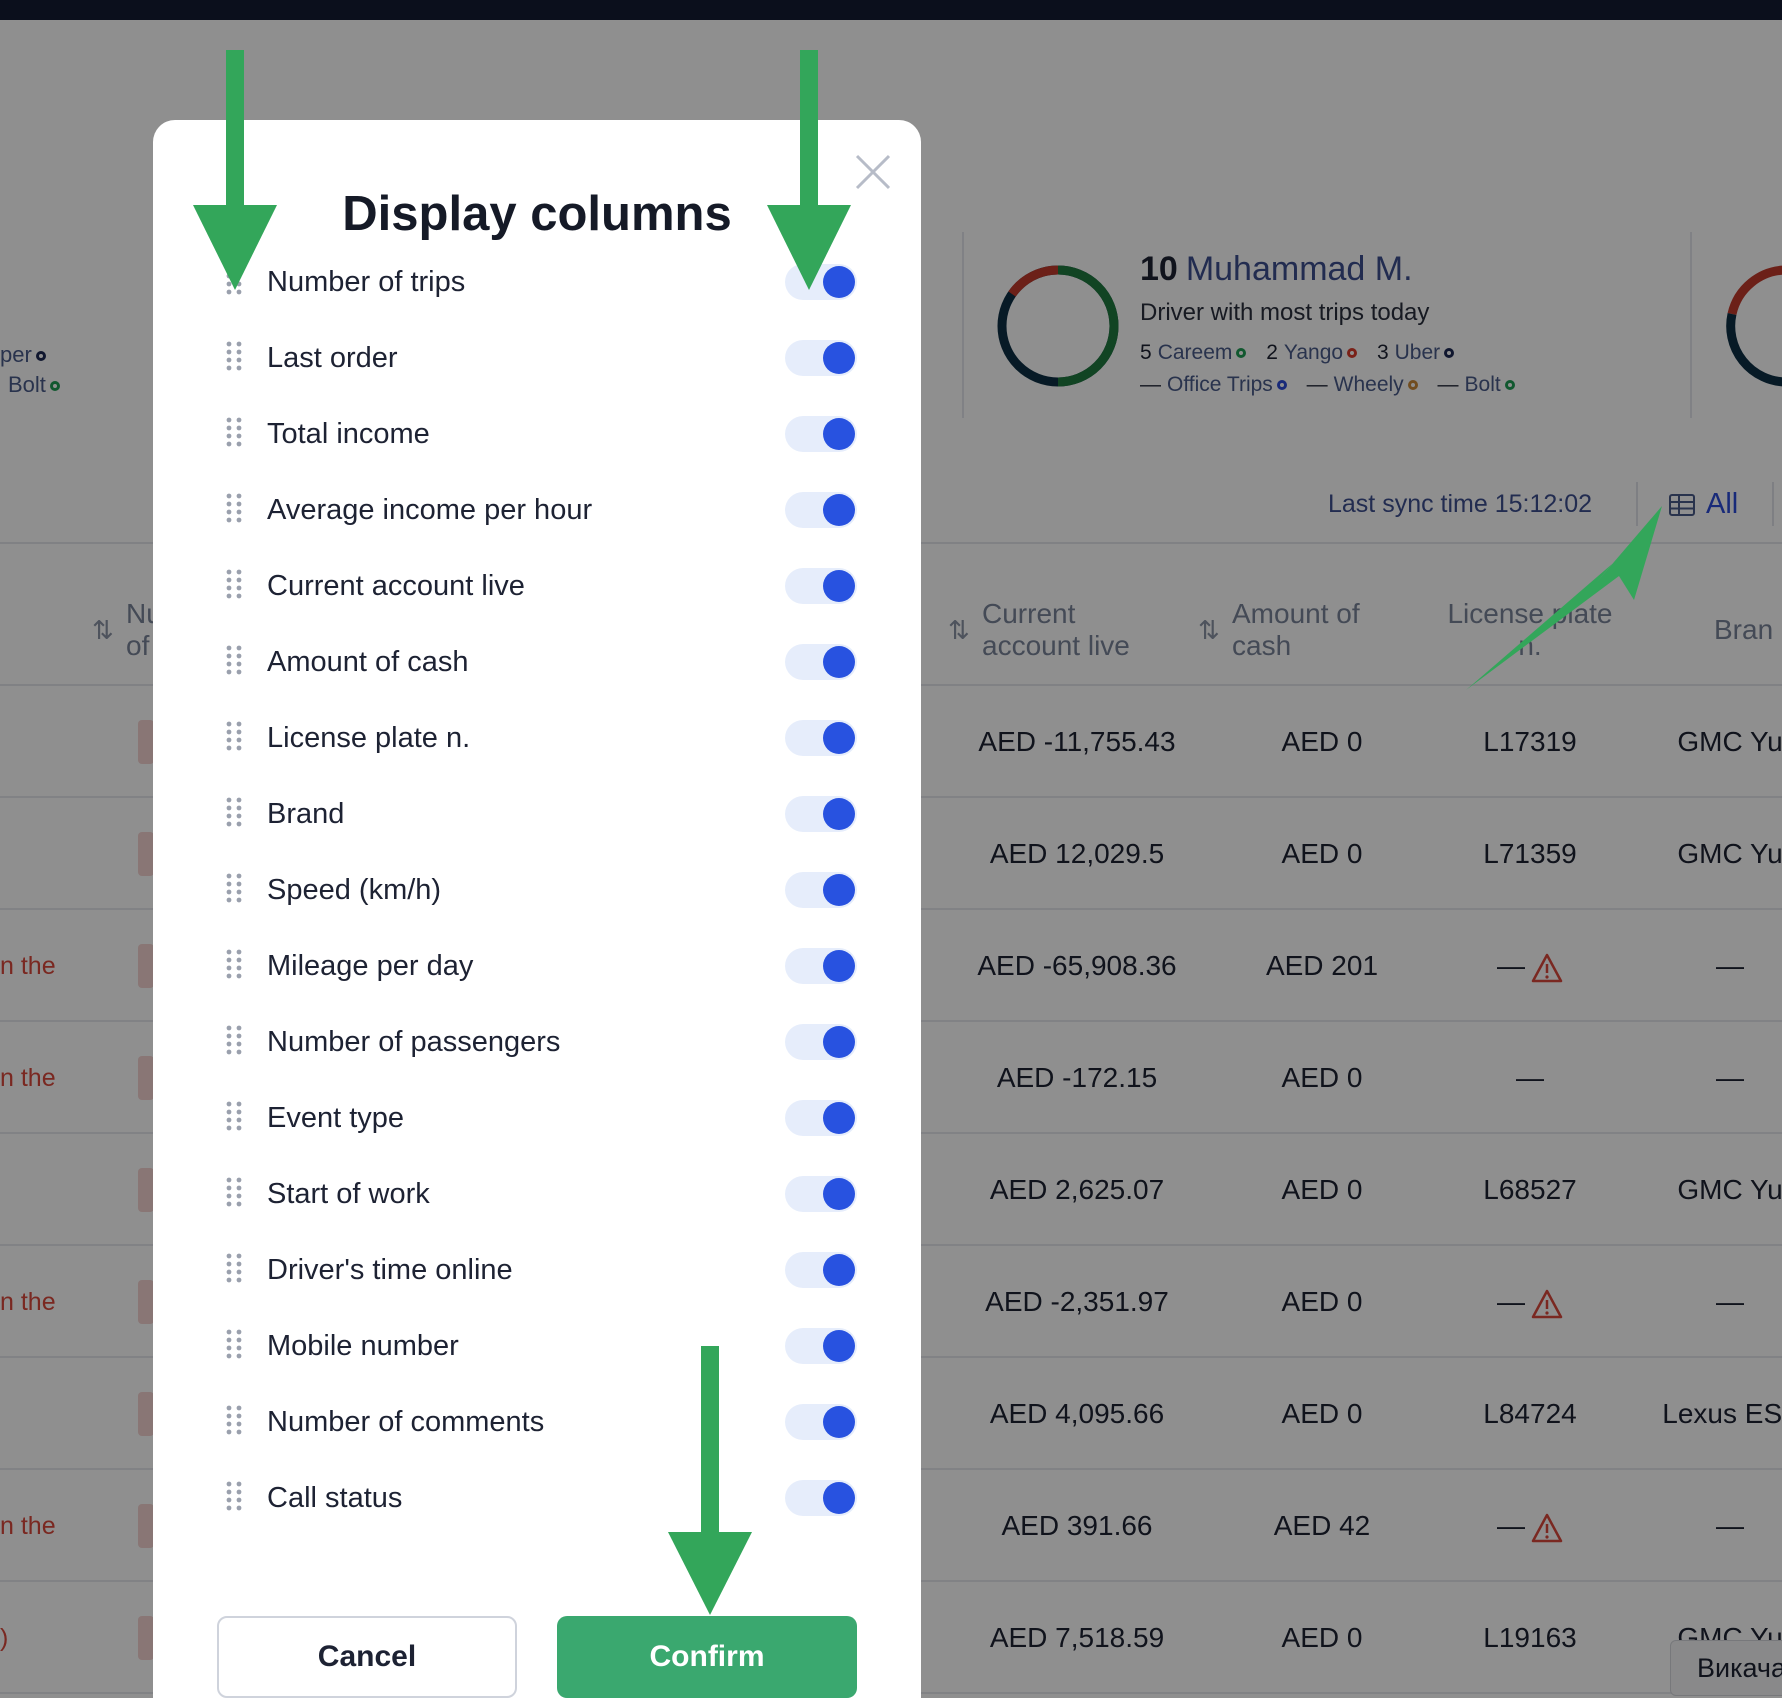 Image resolution: width=1782 pixels, height=1698 pixels. Describe the element at coordinates (707, 1657) in the screenshot. I see `confirm-button: Confirm` at that location.